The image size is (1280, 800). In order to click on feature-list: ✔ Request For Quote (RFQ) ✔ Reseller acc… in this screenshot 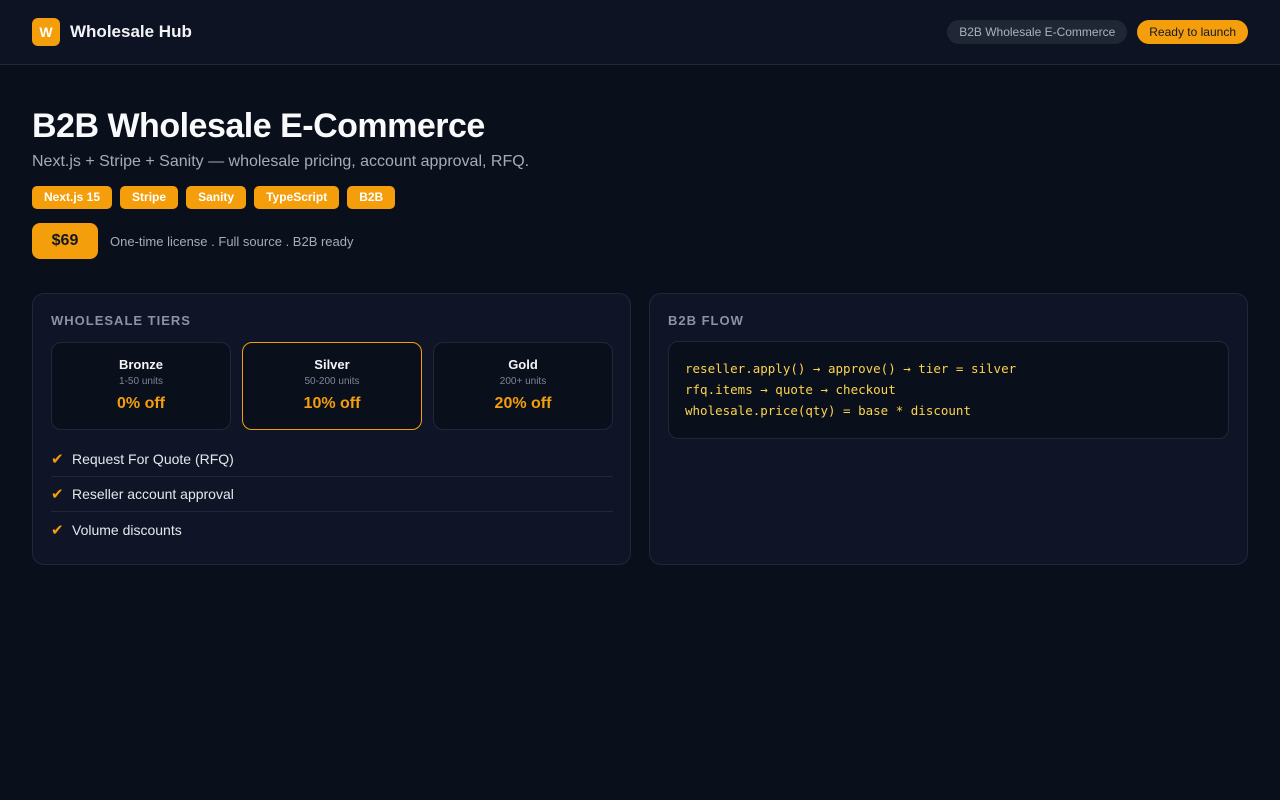, I will do `click(332, 494)`.